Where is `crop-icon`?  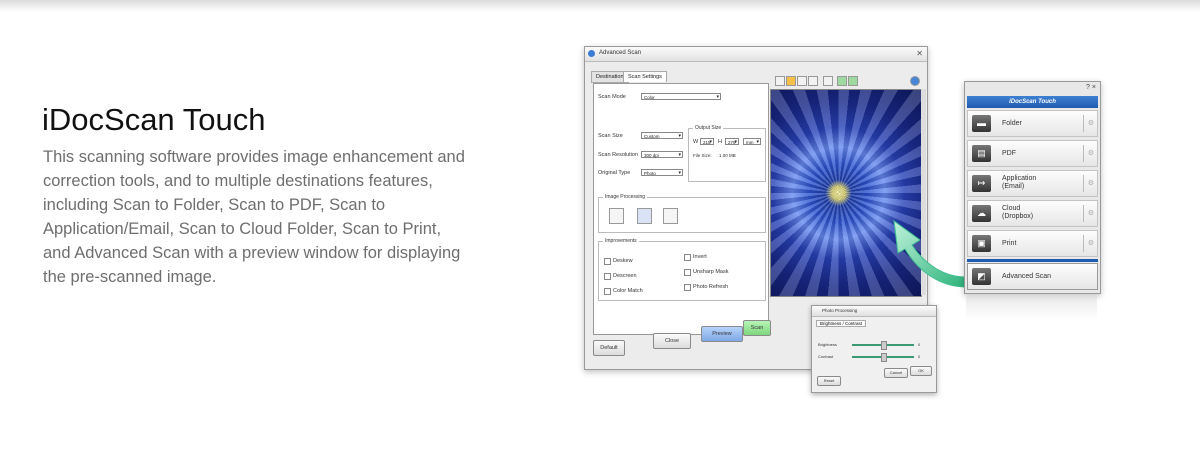 crop-icon is located at coordinates (644, 216).